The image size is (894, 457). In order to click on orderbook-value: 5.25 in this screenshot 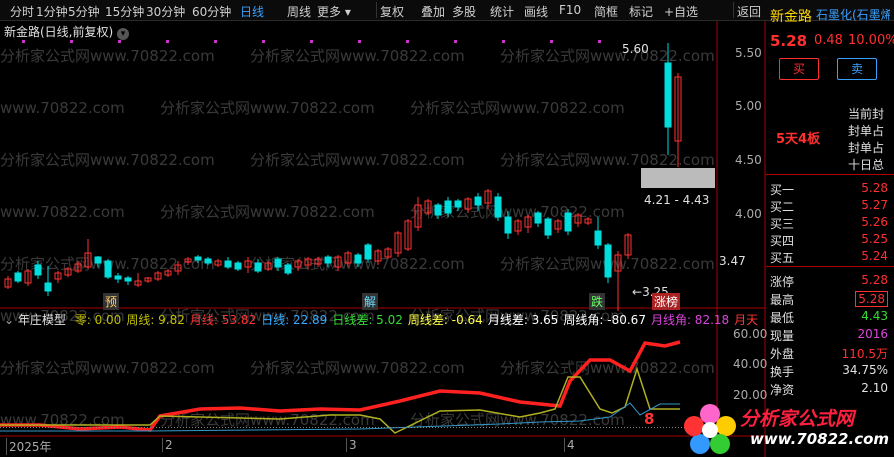, I will do `click(874, 239)`.